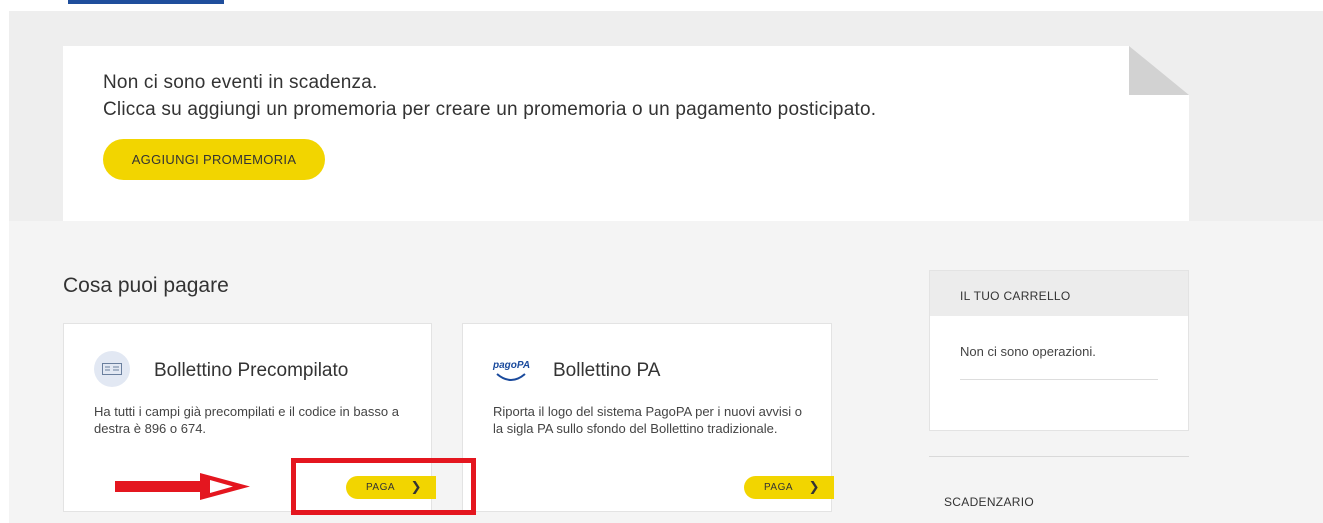  What do you see at coordinates (1028, 351) in the screenshot?
I see `cart-empty-message: Non ci sono operazioni.` at bounding box center [1028, 351].